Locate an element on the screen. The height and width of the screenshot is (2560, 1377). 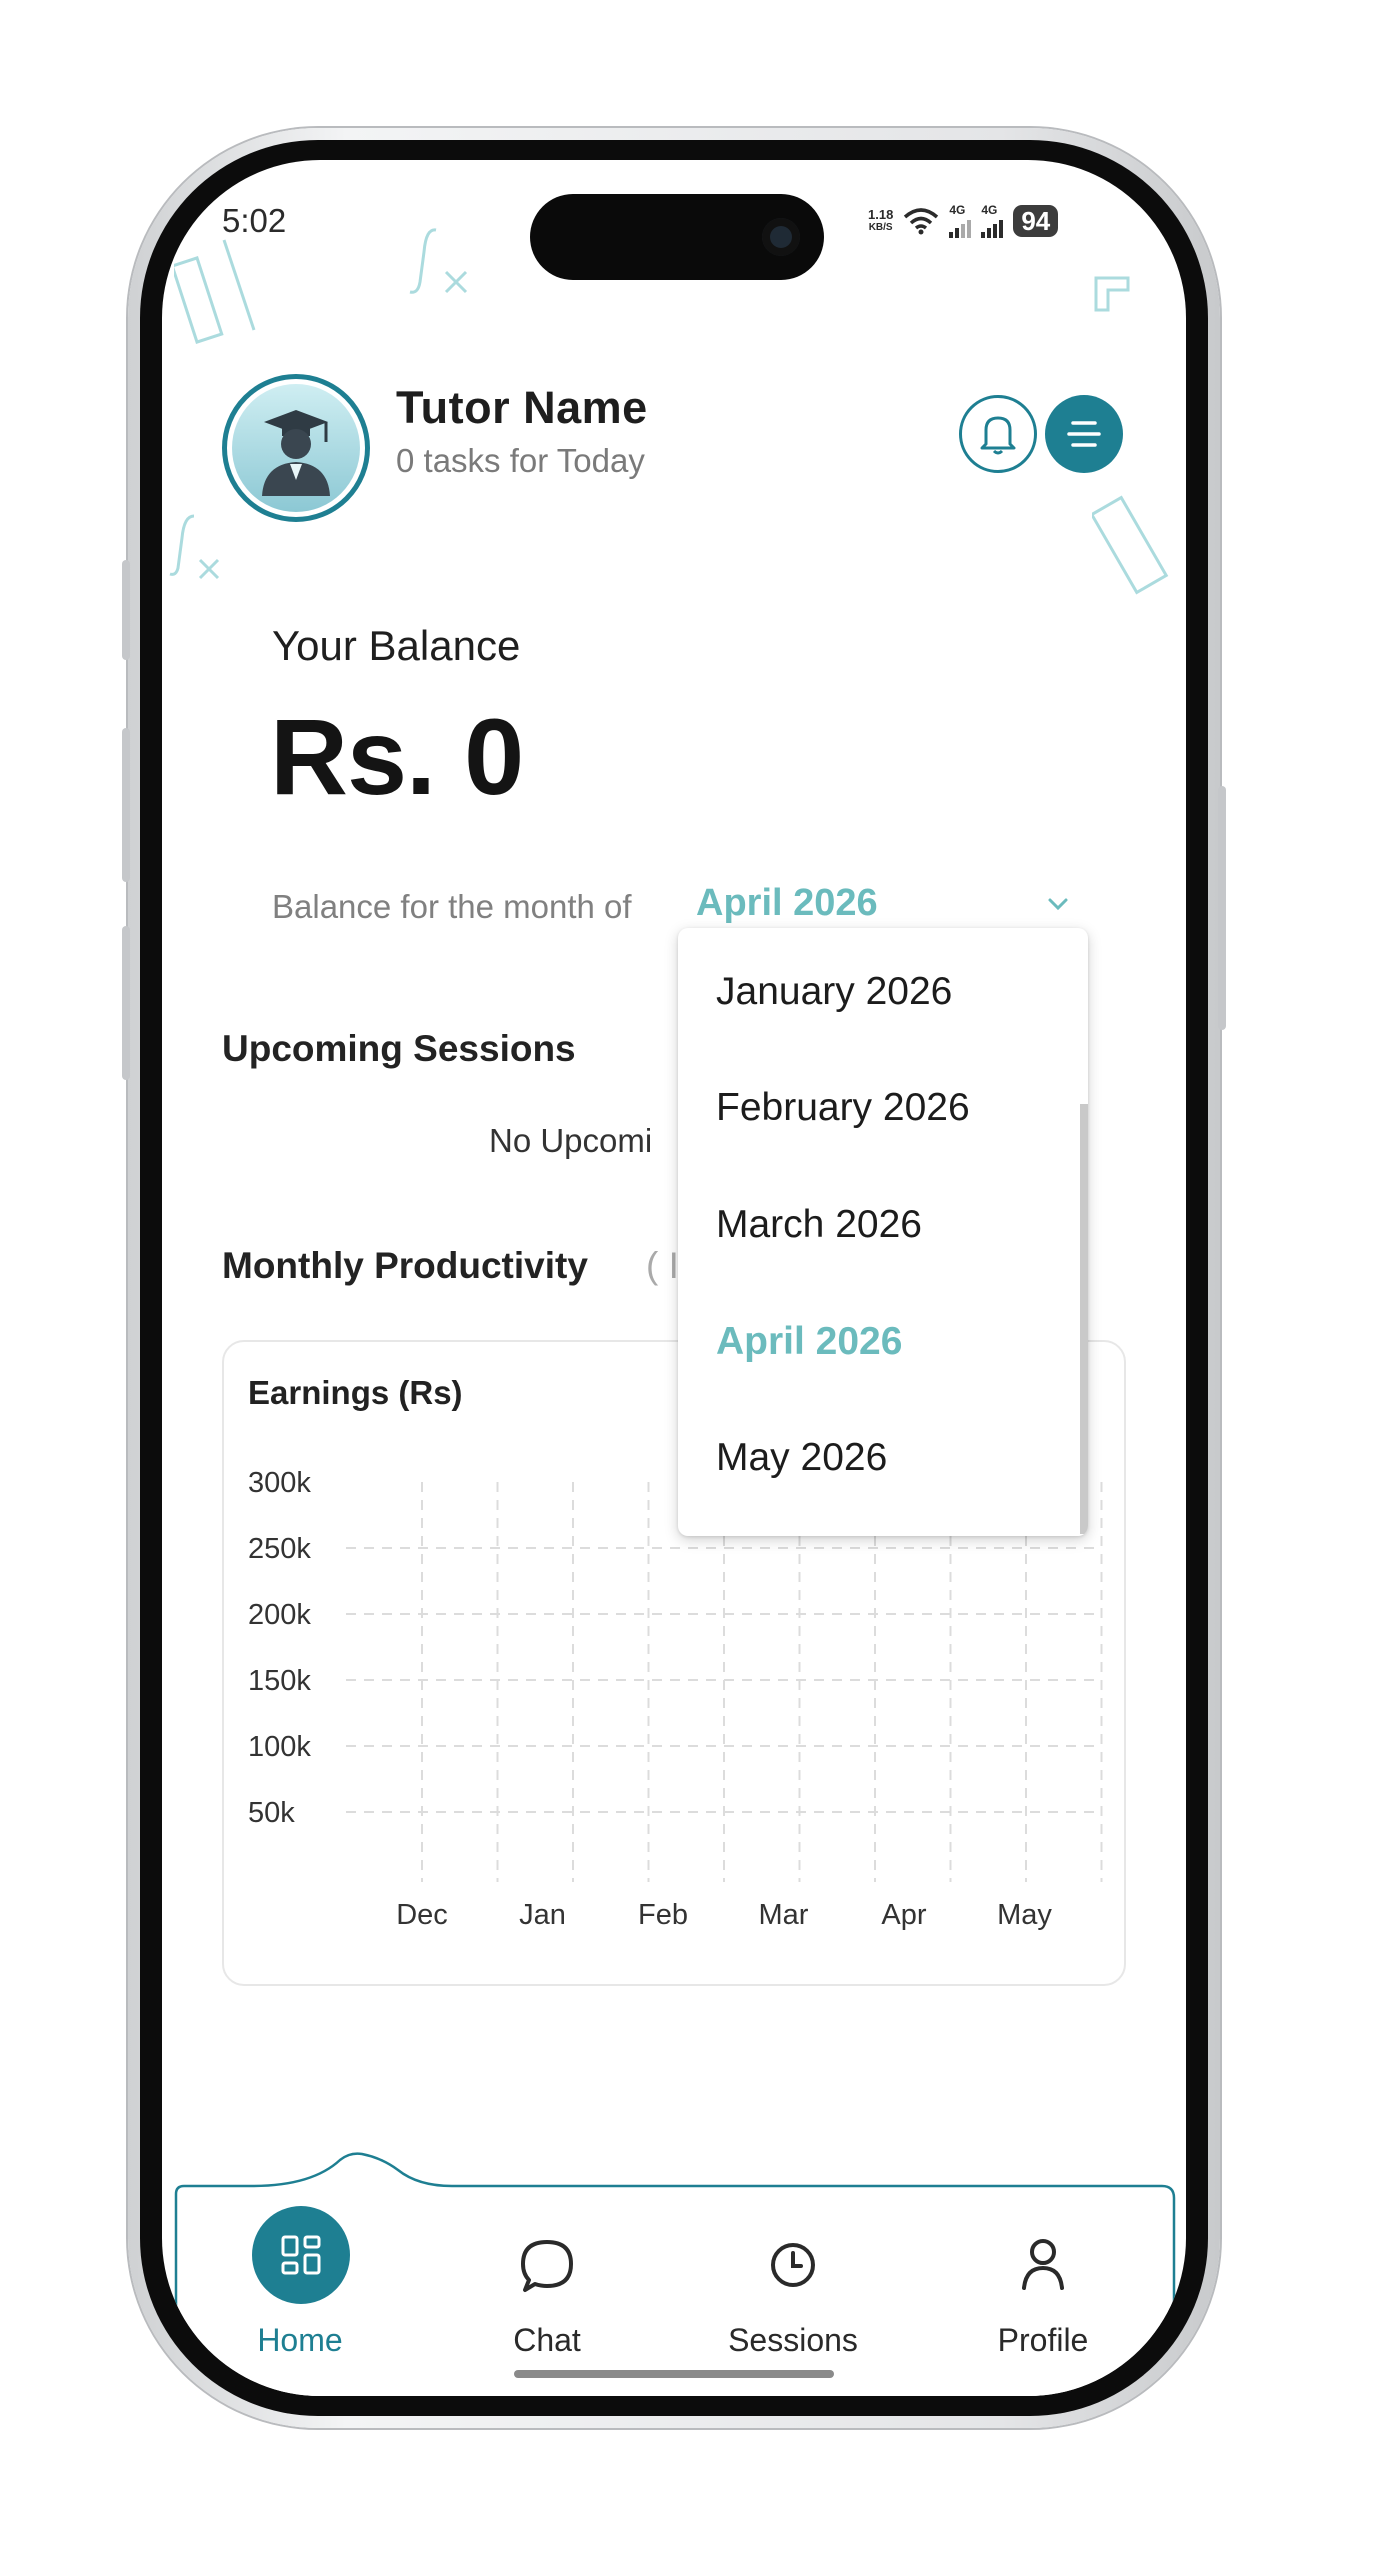
notifications-button is located at coordinates (998, 434).